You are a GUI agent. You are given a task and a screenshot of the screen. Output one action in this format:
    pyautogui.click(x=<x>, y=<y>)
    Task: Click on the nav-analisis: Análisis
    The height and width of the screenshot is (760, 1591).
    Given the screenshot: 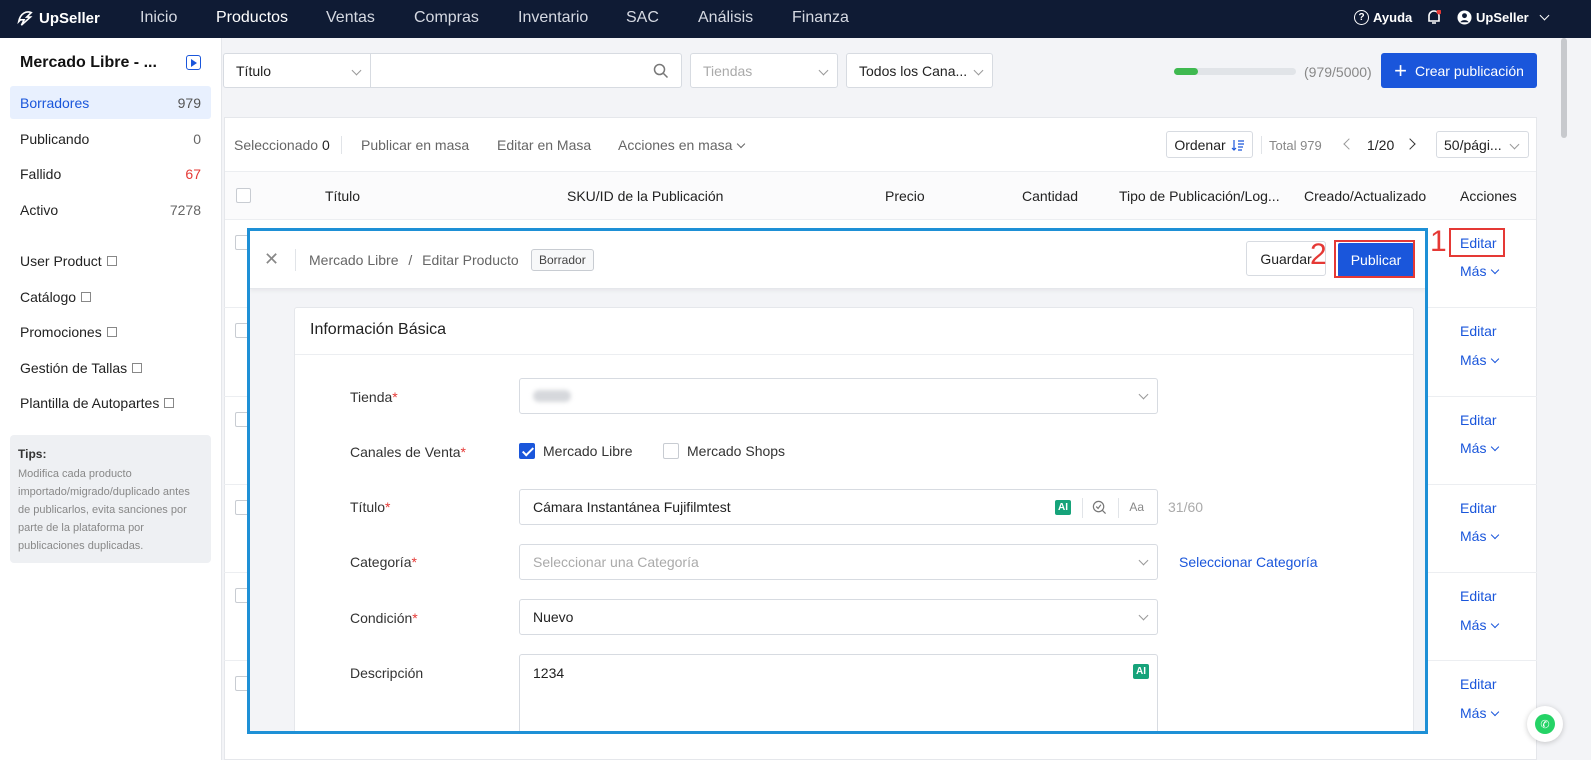 What is the action you would take?
    pyautogui.click(x=725, y=18)
    